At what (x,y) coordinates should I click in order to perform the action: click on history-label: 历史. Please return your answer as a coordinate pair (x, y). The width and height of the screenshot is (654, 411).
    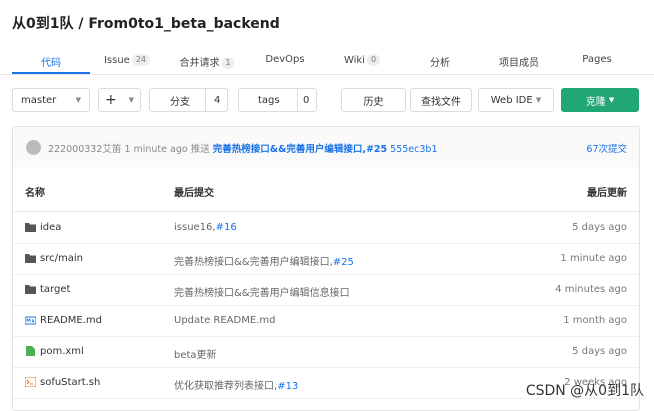
    Looking at the image, I should click on (373, 102).